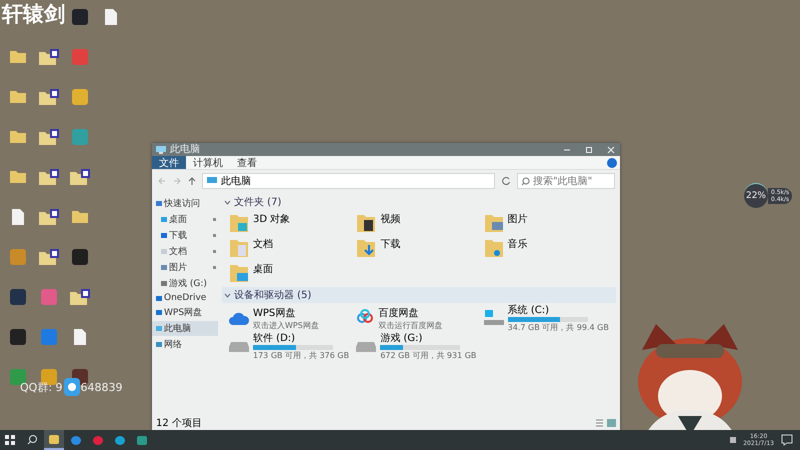 This screenshot has width=800, height=450. Describe the element at coordinates (33, 14) in the screenshot. I see `stream-title: 轩辕剑` at that location.